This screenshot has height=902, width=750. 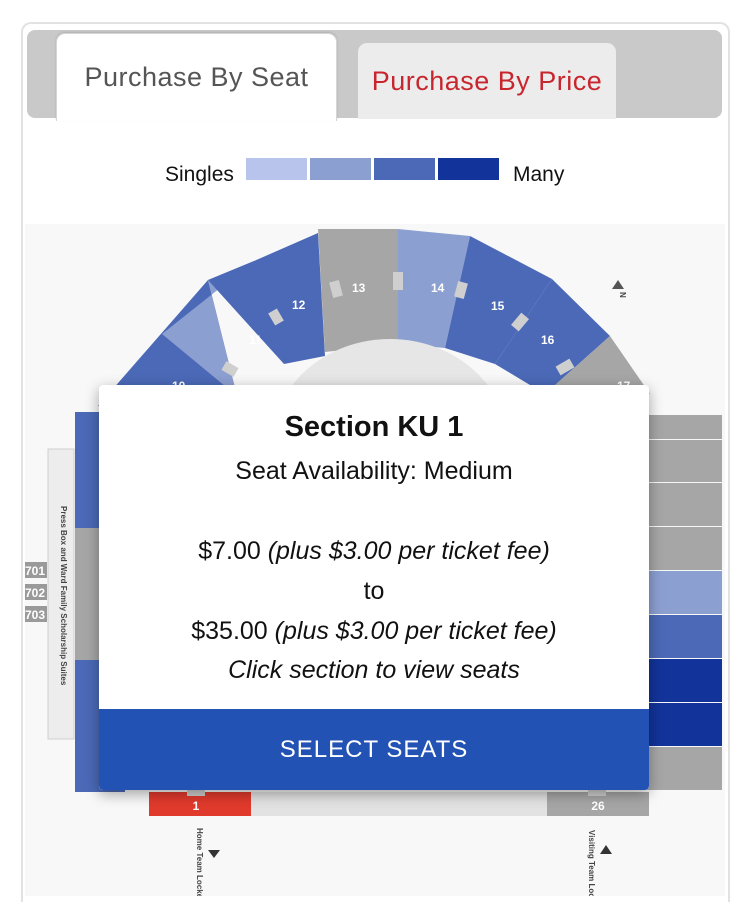 I want to click on tab-purchase-by-seat: Purchase By Seat, so click(x=196, y=77).